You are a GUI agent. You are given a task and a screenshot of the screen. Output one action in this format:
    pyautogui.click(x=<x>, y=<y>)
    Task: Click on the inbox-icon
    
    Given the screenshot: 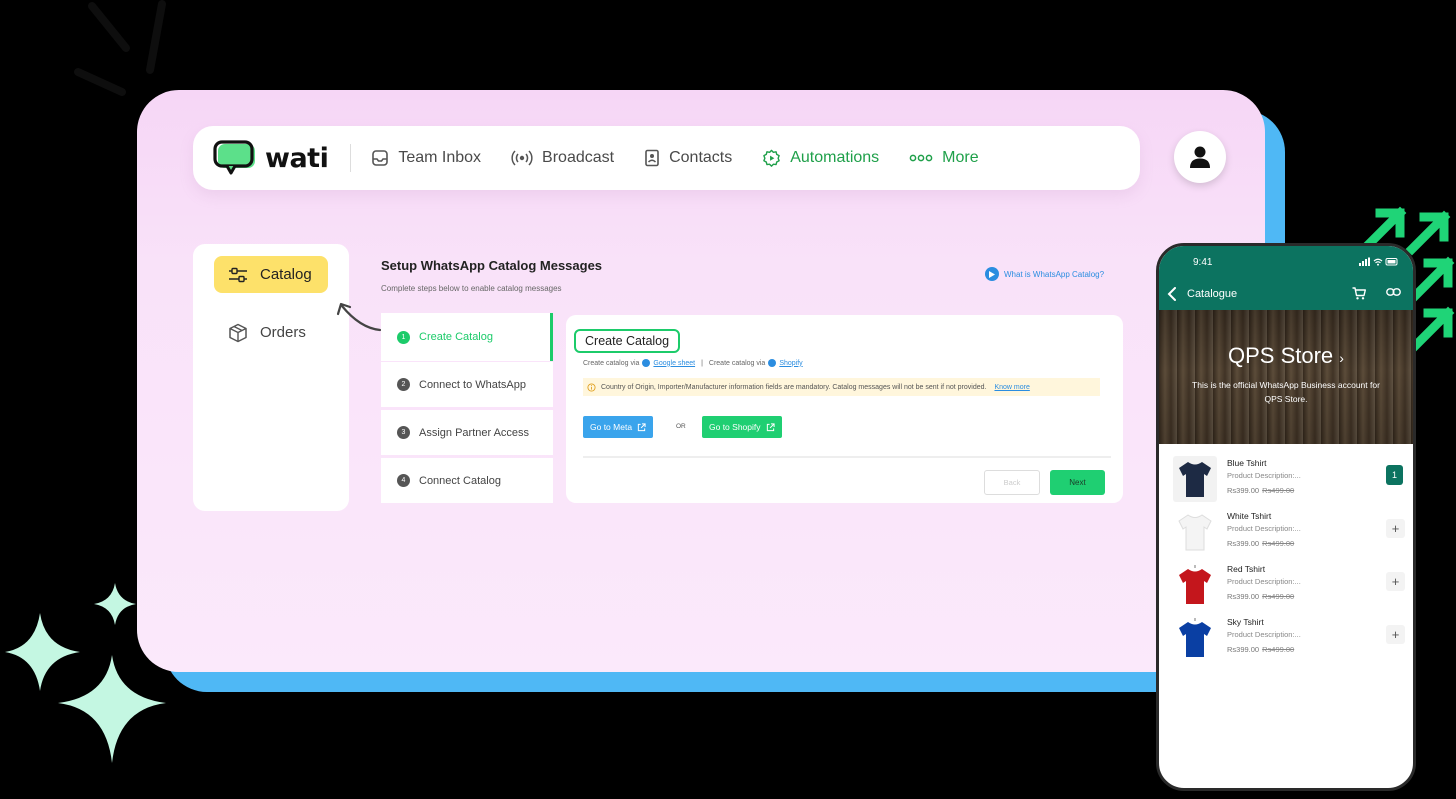 What is the action you would take?
    pyautogui.click(x=380, y=158)
    